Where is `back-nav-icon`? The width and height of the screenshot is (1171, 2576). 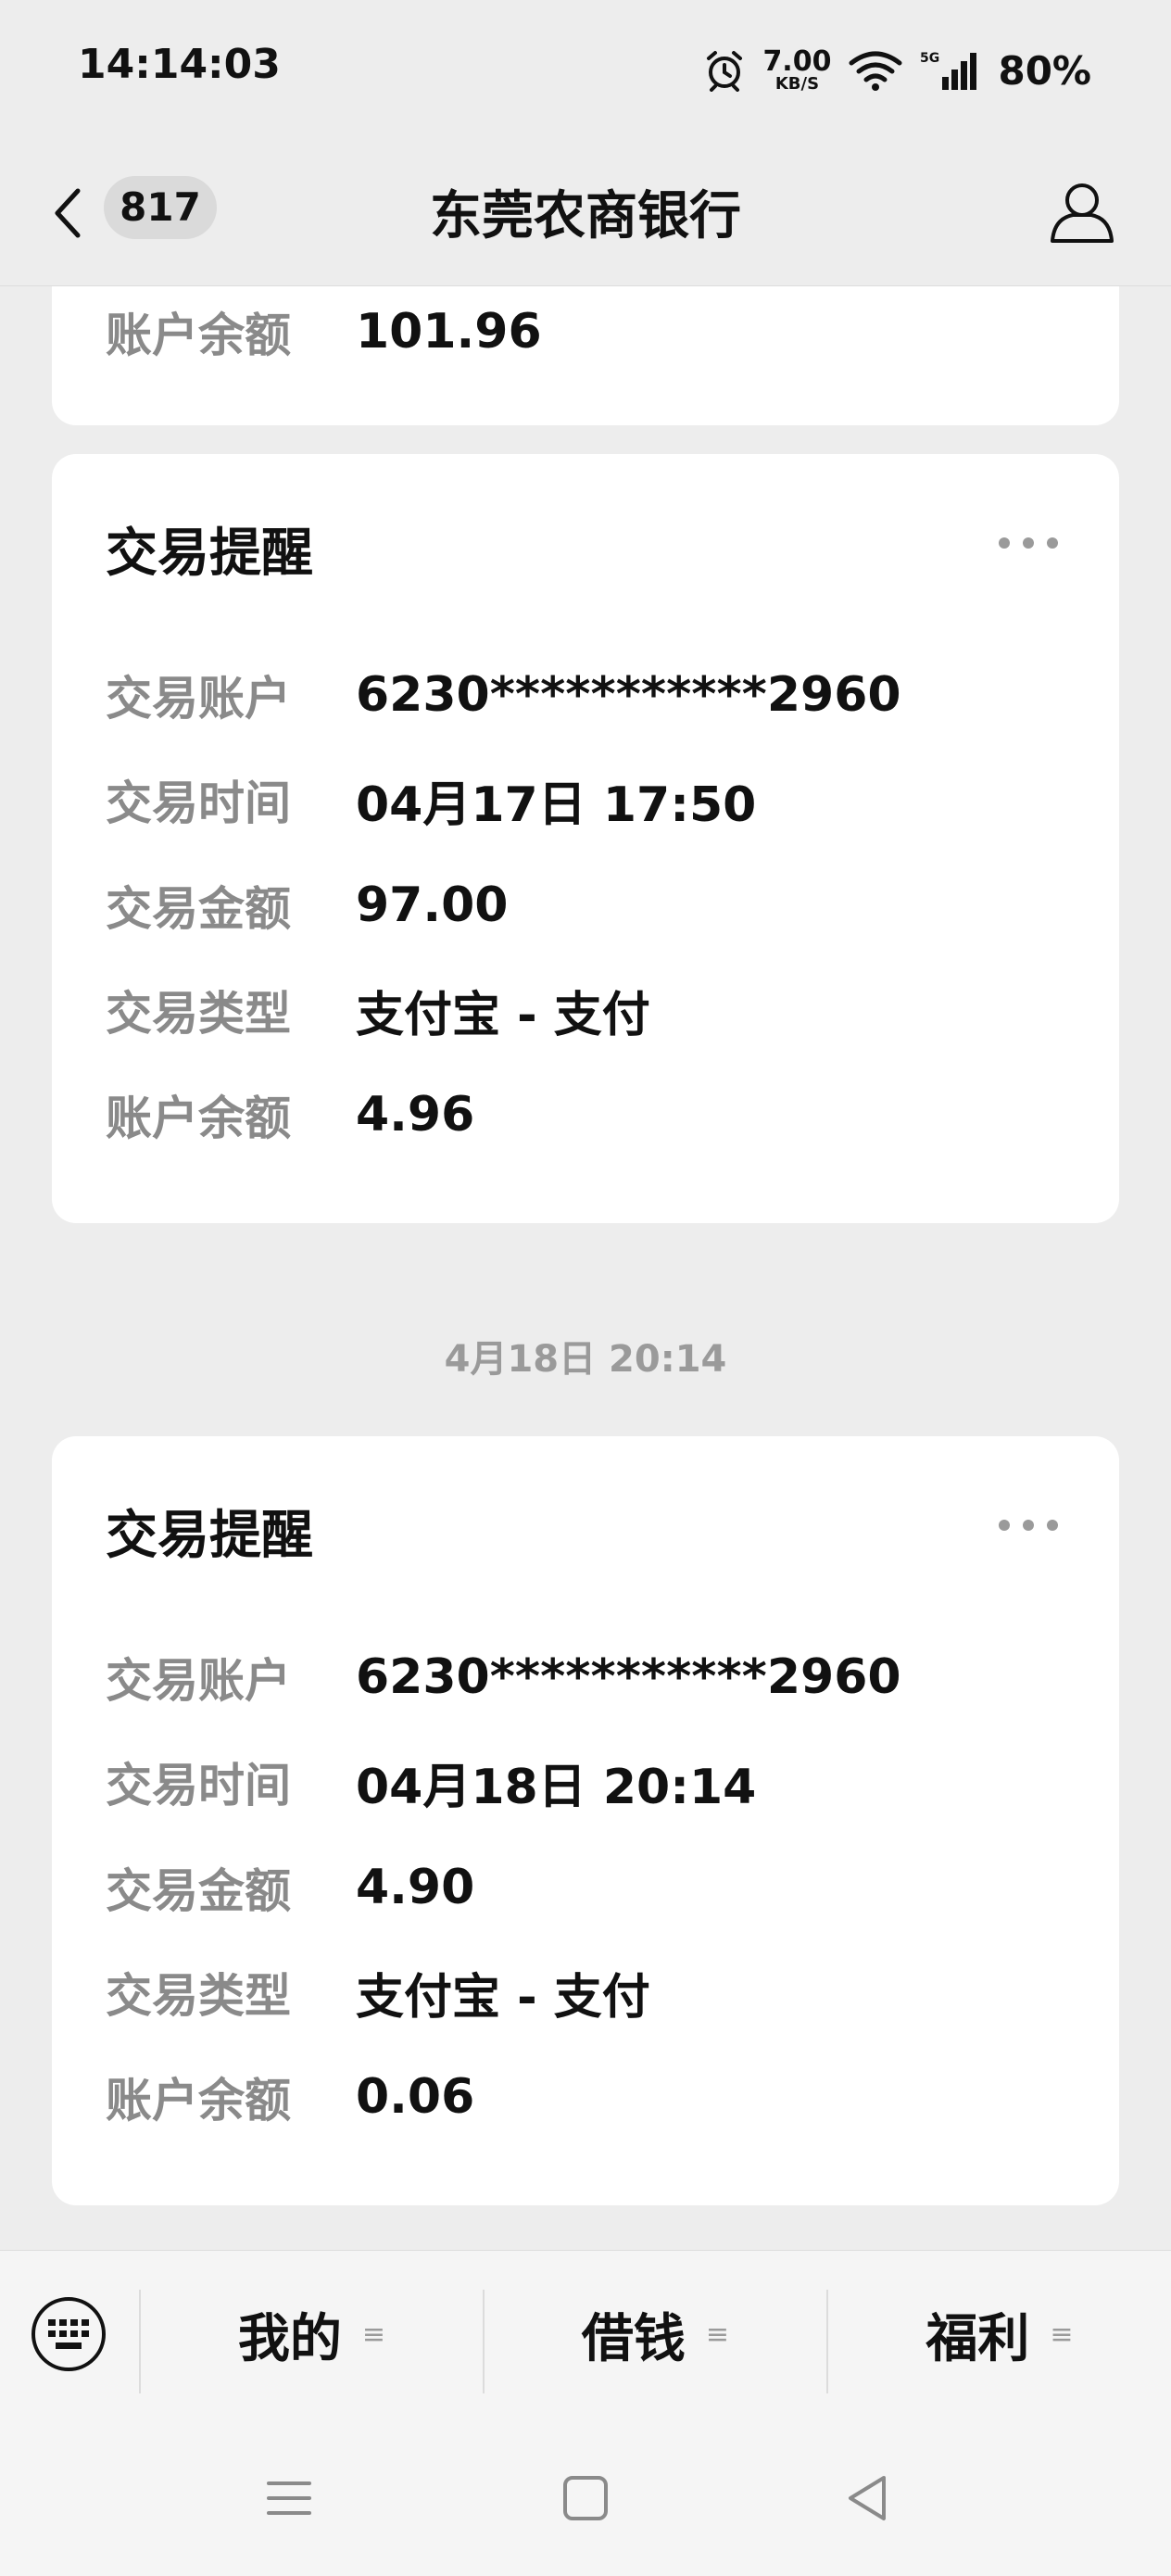 back-nav-icon is located at coordinates (867, 2498).